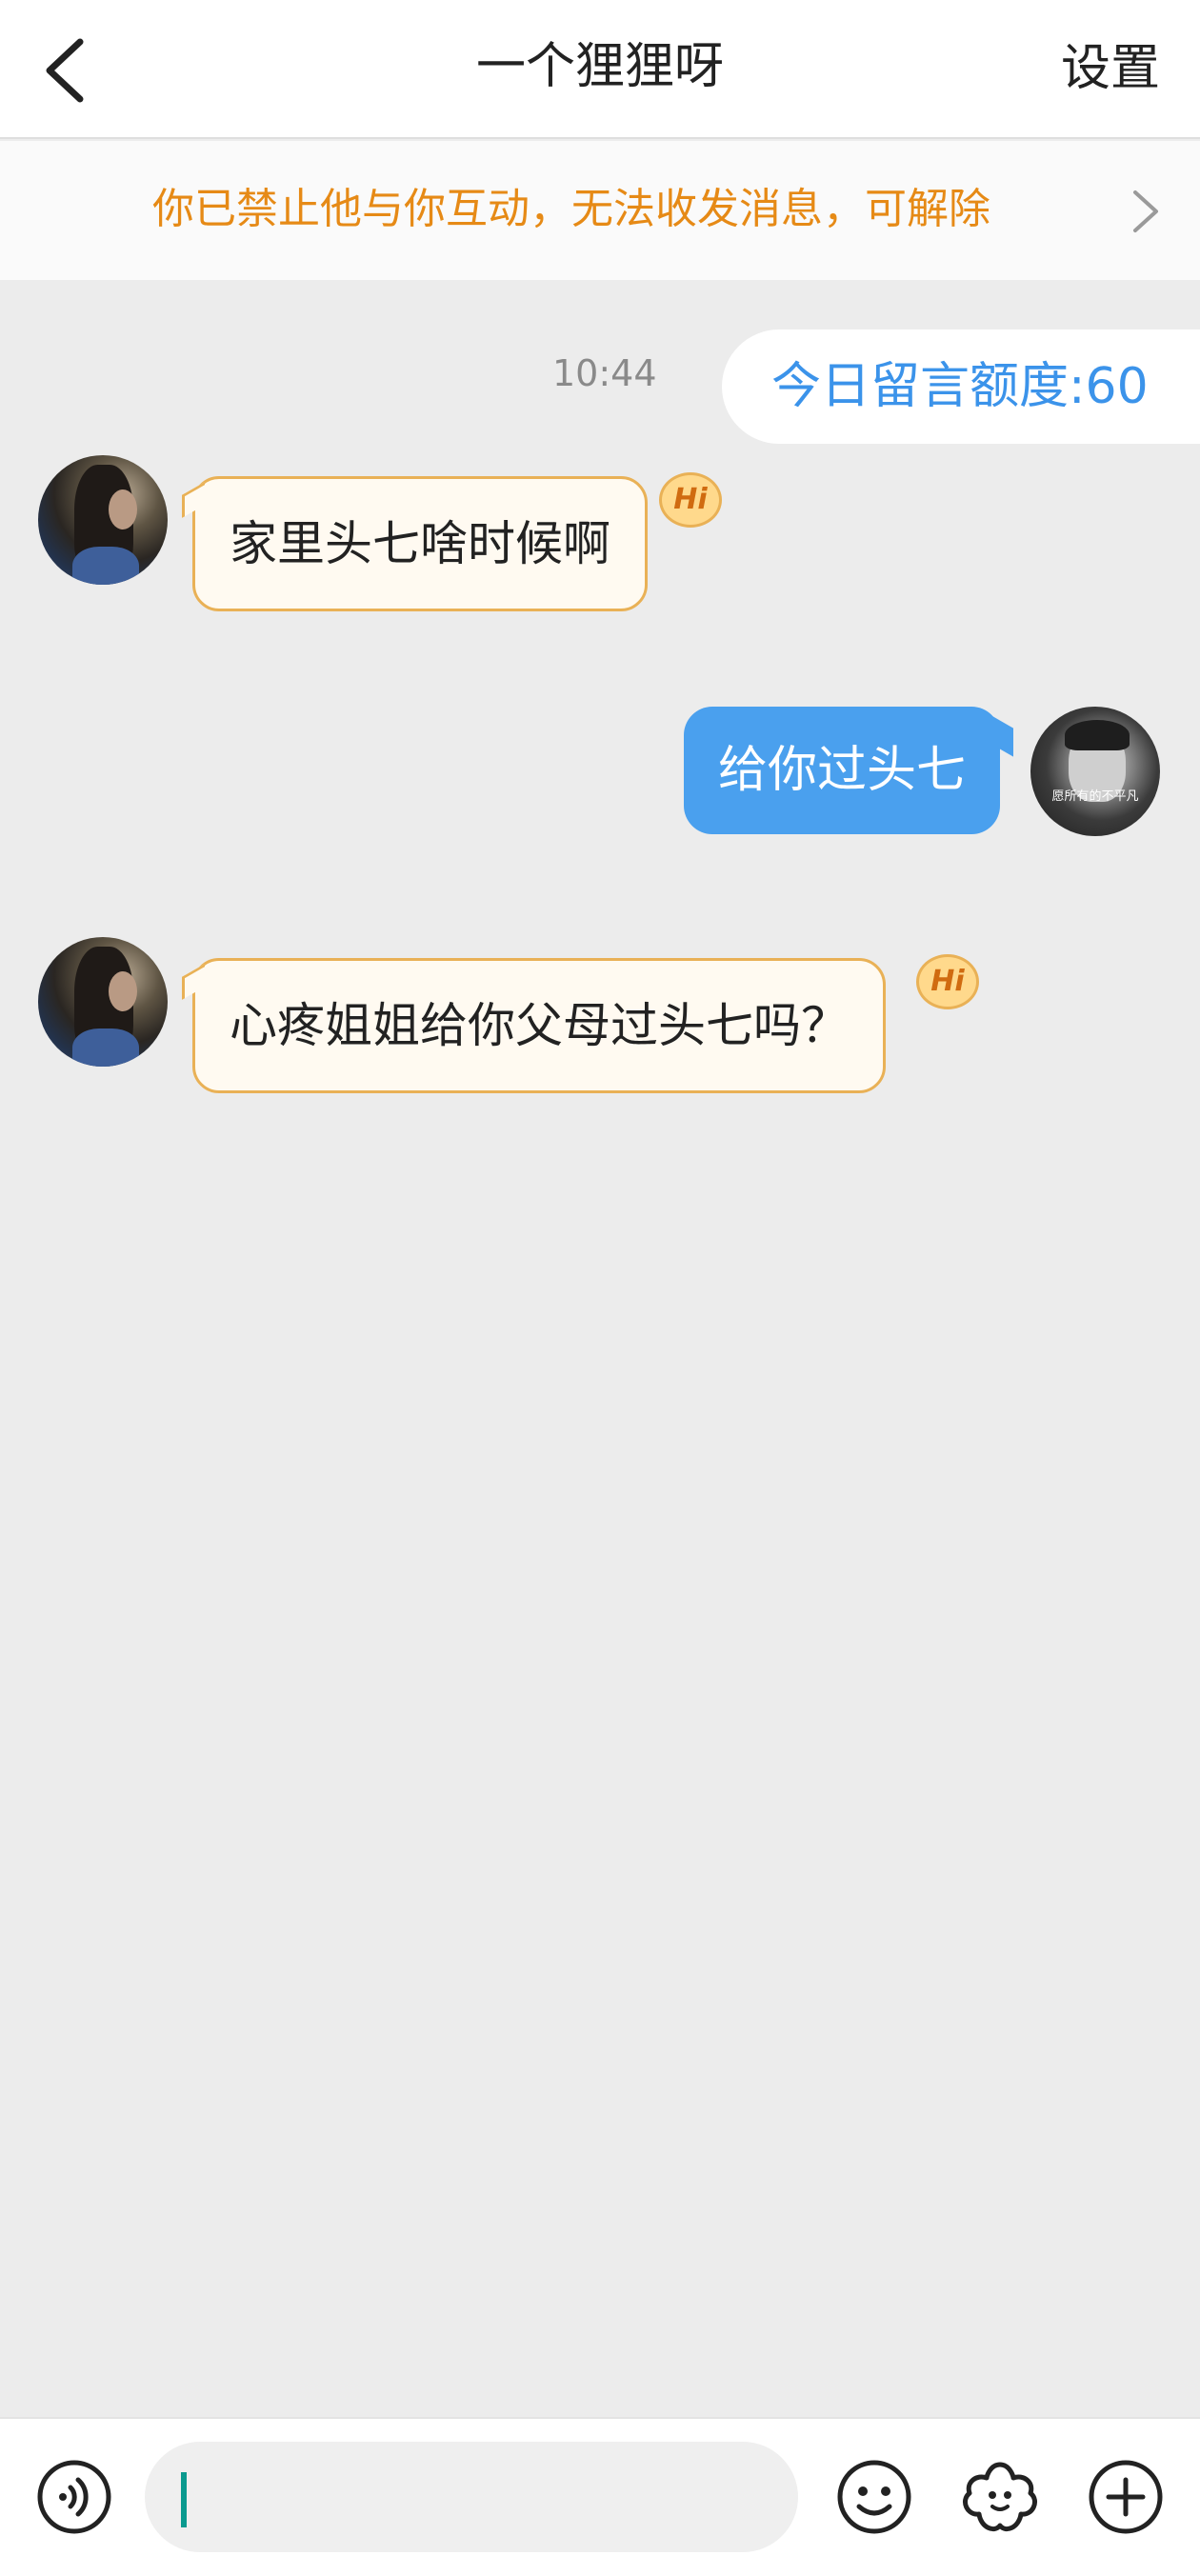  I want to click on chevron-right-icon, so click(1145, 211).